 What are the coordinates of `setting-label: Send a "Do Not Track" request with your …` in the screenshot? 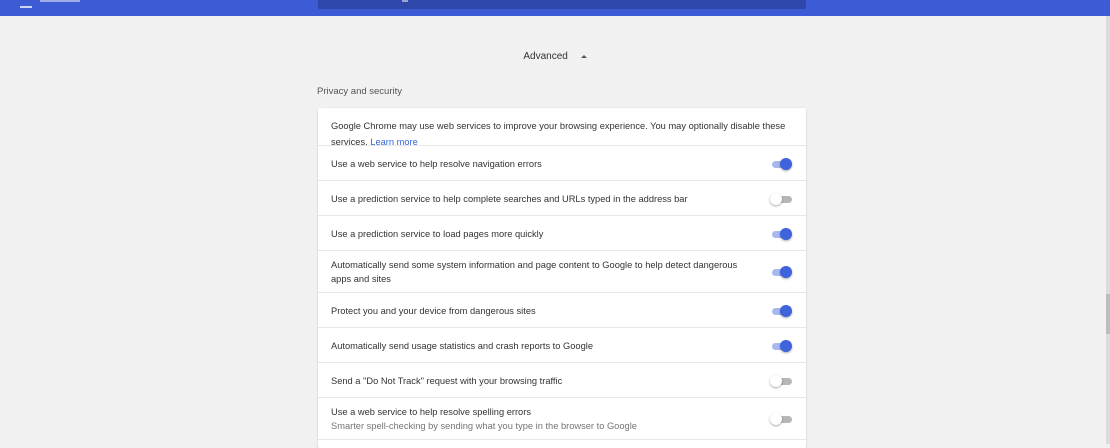 It's located at (541, 381).